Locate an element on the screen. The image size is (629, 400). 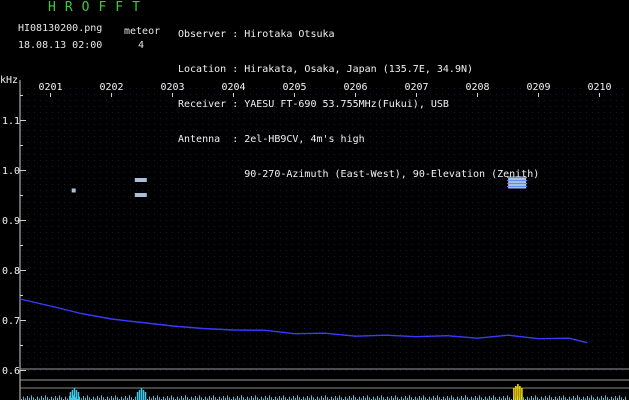
y-tick-label: 0.7 is located at coordinates (11, 321).